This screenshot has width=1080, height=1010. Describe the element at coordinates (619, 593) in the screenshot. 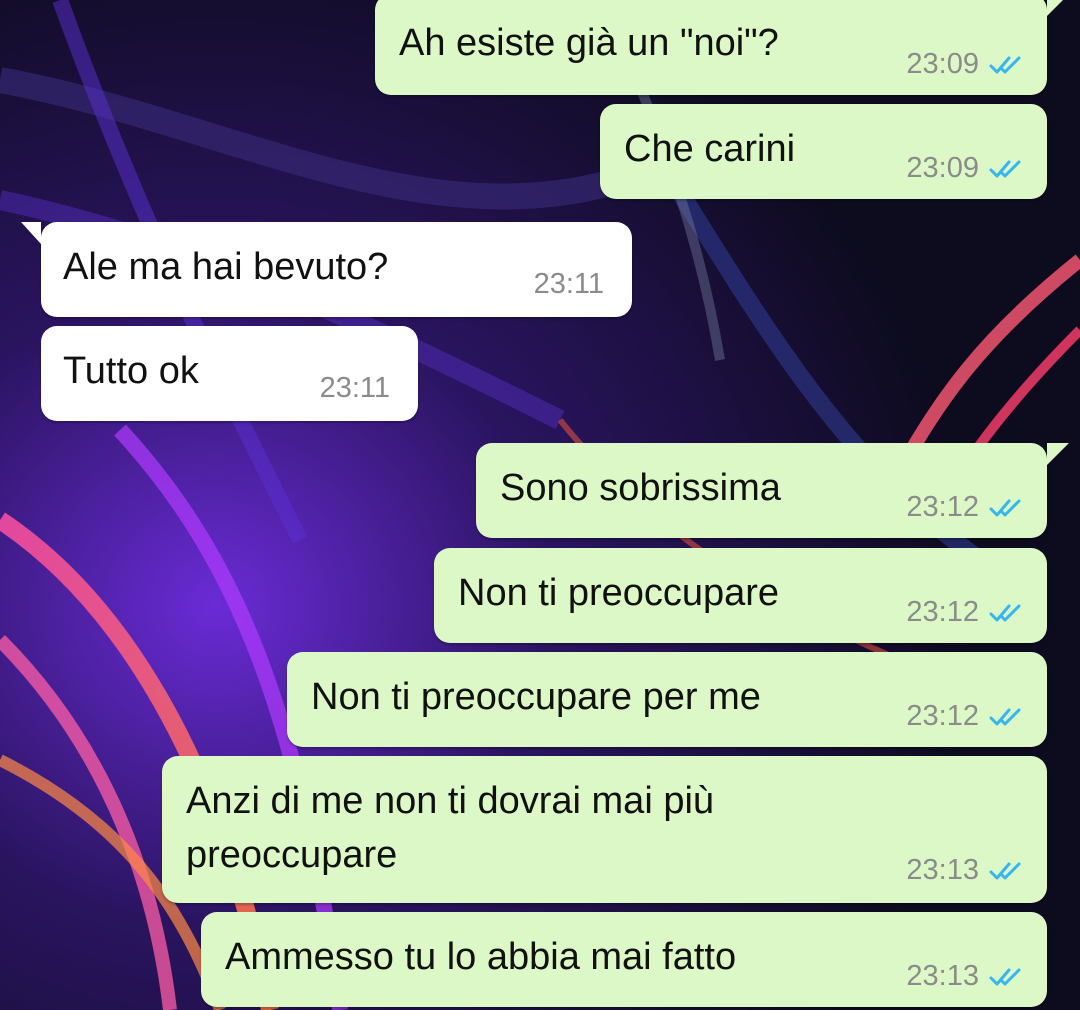

I see `message-text: Non ti preoccupare` at that location.